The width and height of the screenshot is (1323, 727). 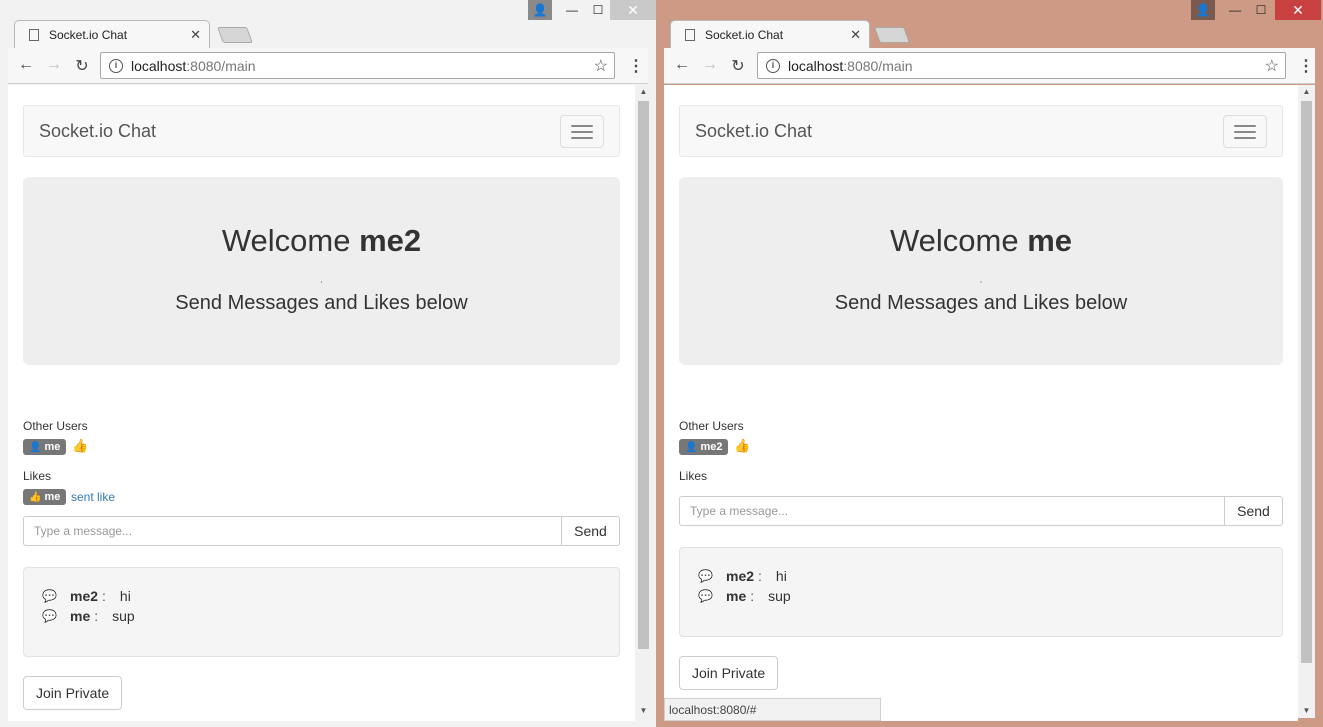 I want to click on navbar: Socket.io Chat, so click(x=981, y=131).